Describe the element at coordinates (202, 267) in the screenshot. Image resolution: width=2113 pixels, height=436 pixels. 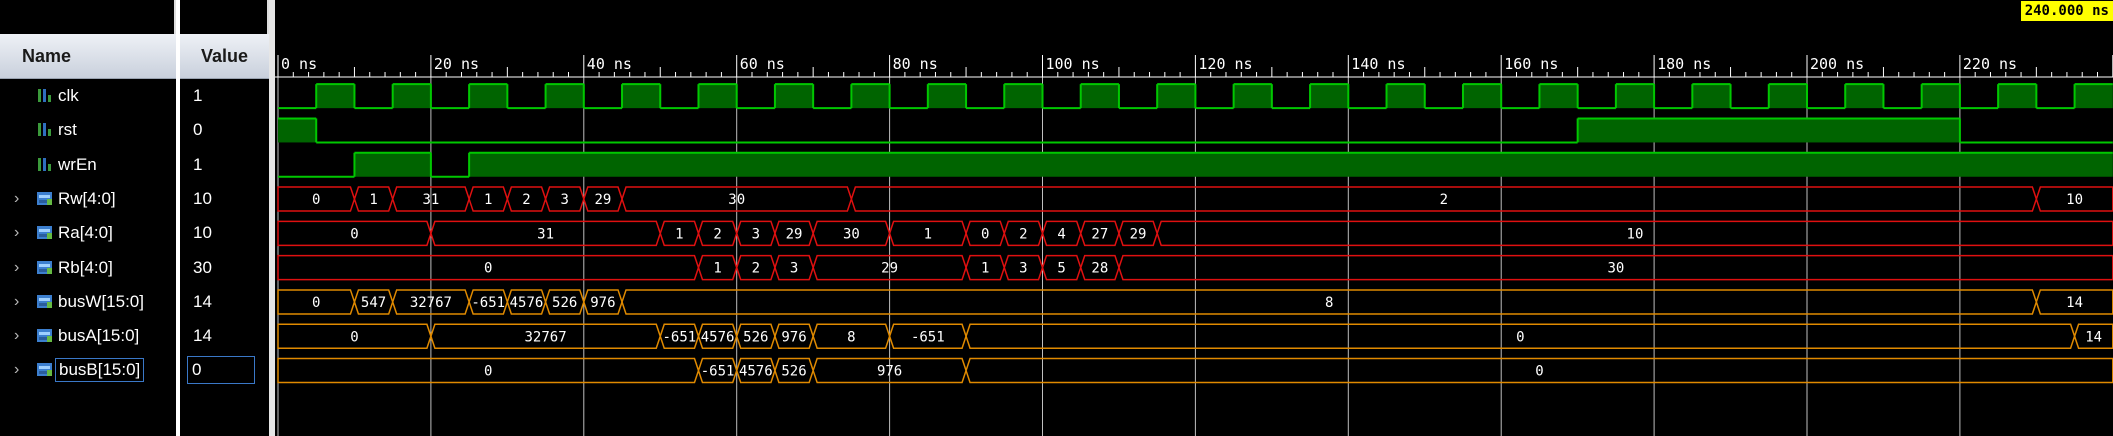
I see `signal-value-label: 30` at that location.